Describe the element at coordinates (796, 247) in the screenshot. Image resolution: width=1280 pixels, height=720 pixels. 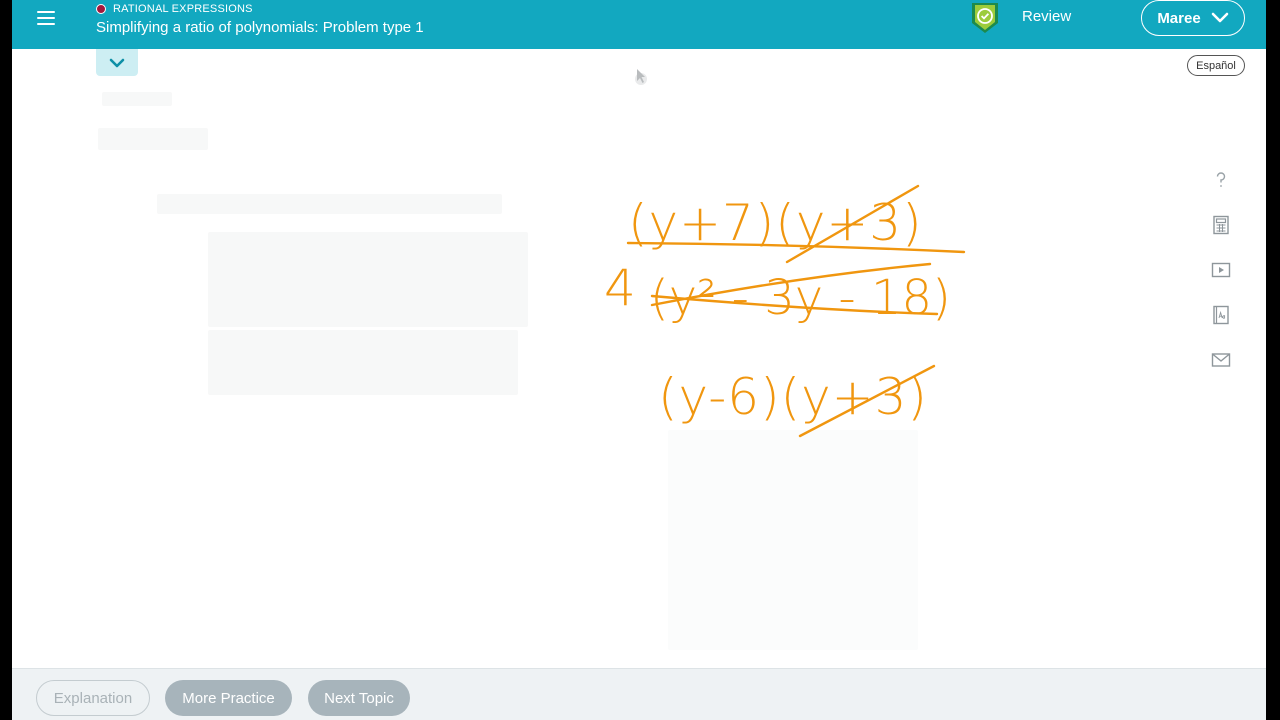
I see `ink-fraction-bar` at that location.